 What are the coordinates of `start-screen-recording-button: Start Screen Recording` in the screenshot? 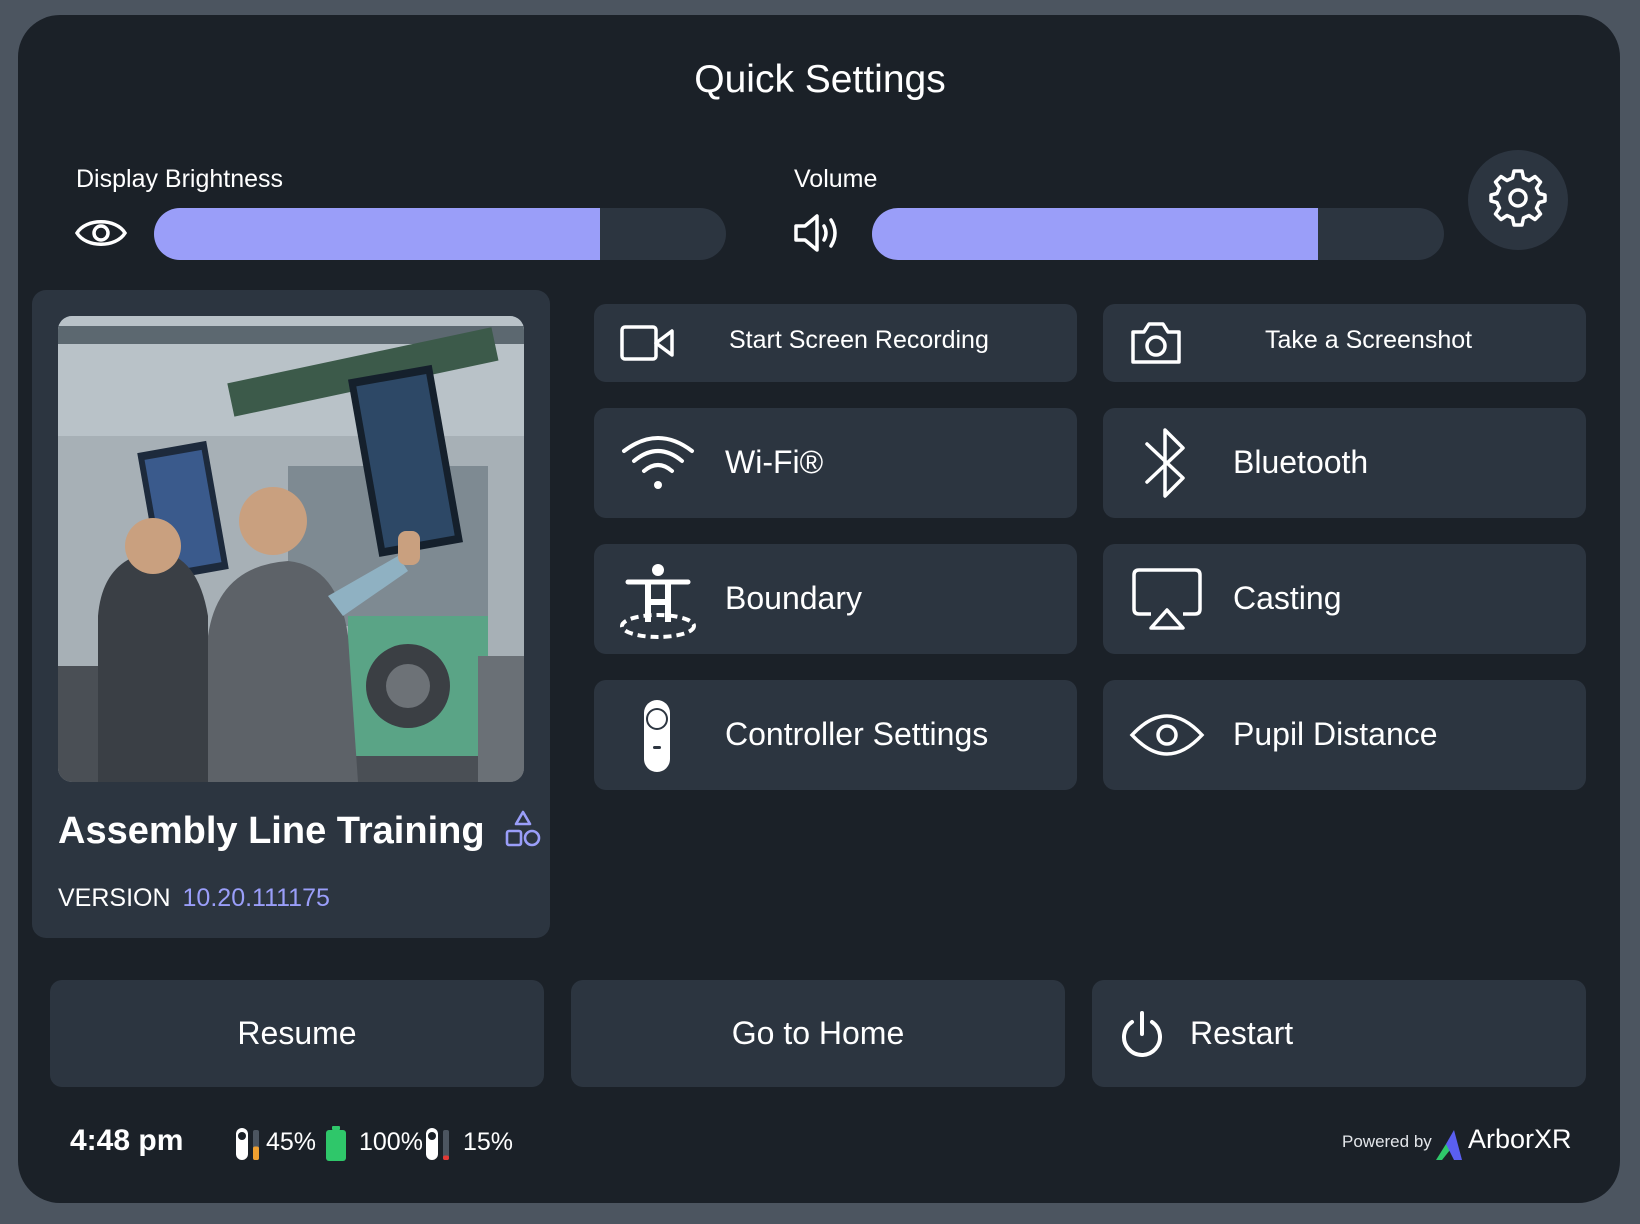 It's located at (835, 343).